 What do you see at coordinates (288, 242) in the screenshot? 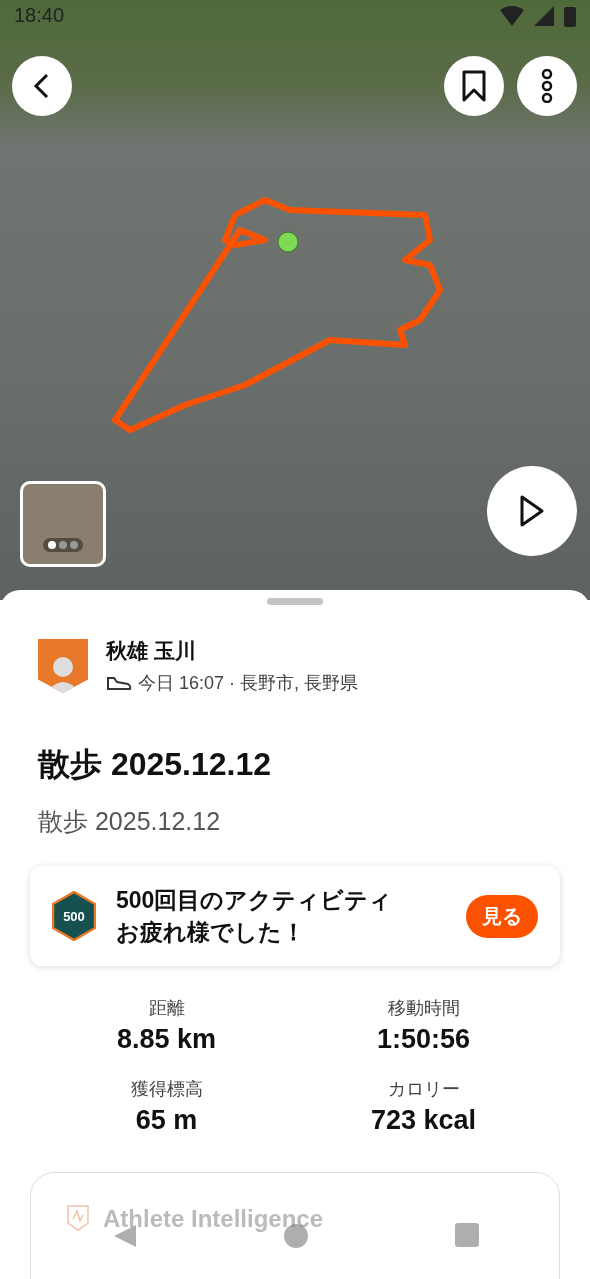
I see `start-marker` at bounding box center [288, 242].